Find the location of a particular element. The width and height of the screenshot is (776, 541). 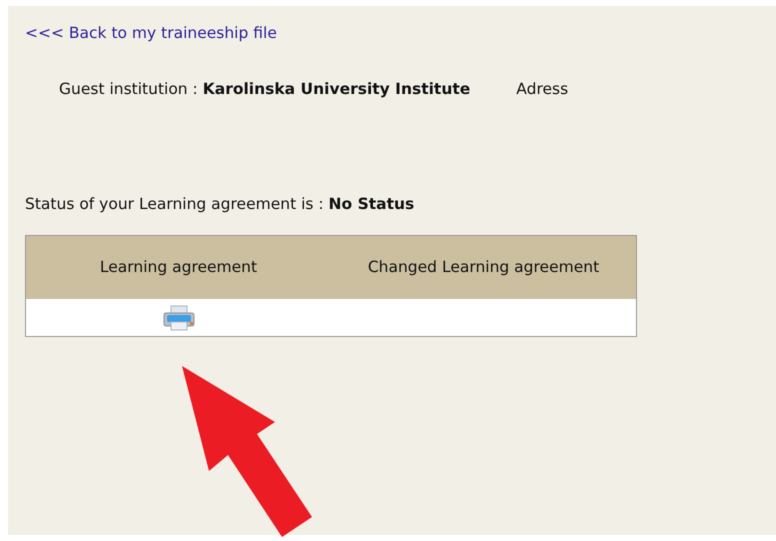

back-link: <<< Back to my traineeship file is located at coordinates (151, 33).